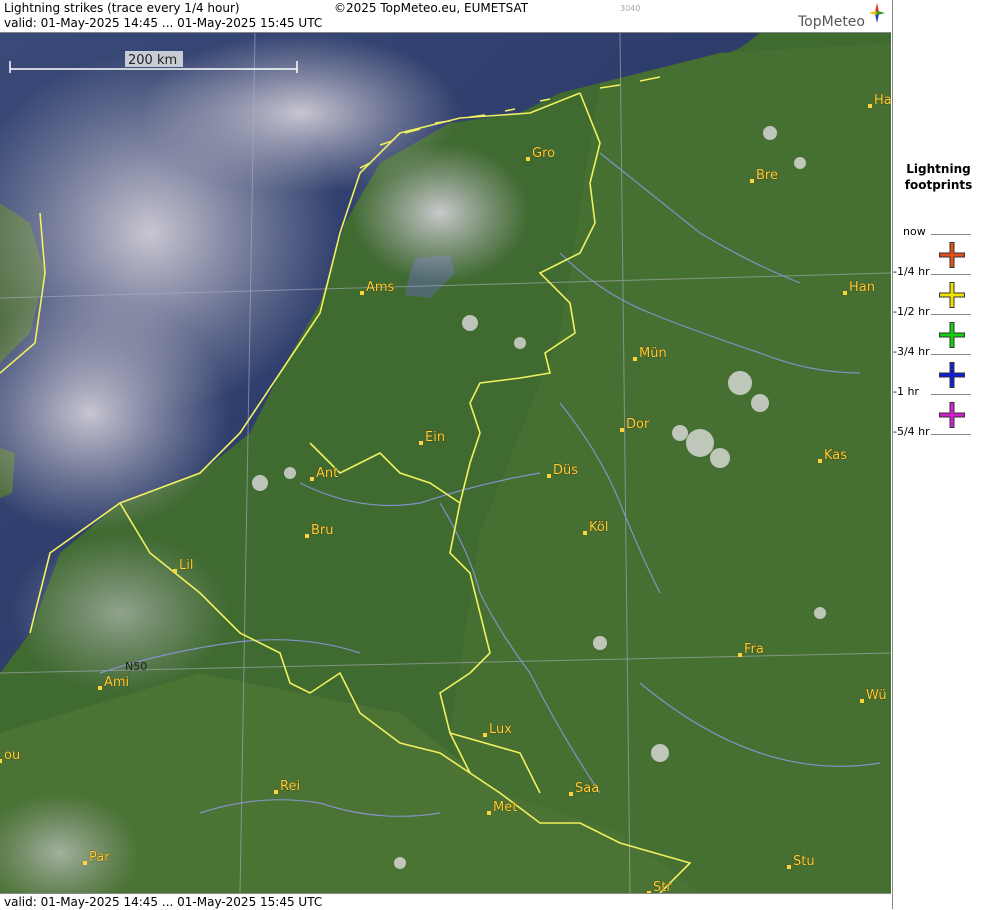  What do you see at coordinates (882, 100) in the screenshot?
I see `city-label: Ha` at bounding box center [882, 100].